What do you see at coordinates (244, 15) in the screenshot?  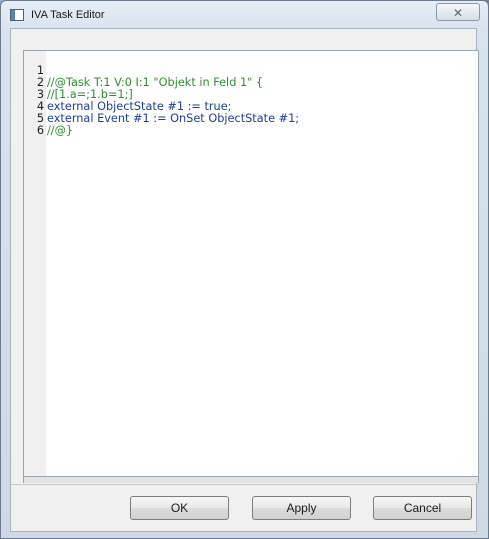 I see `title-bar: IVA Task Editor ✕` at bounding box center [244, 15].